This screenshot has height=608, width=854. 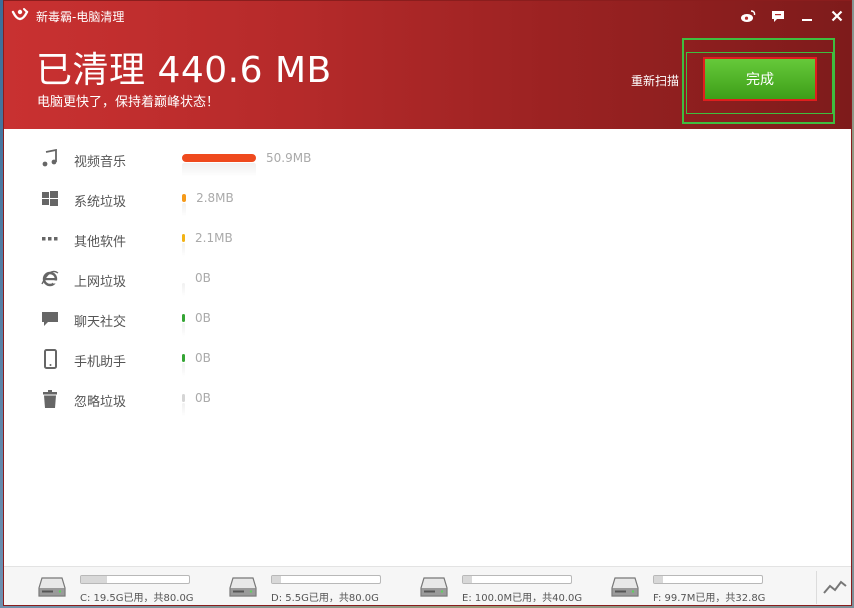 I want to click on category-label: 忽略垃圾, so click(x=100, y=402).